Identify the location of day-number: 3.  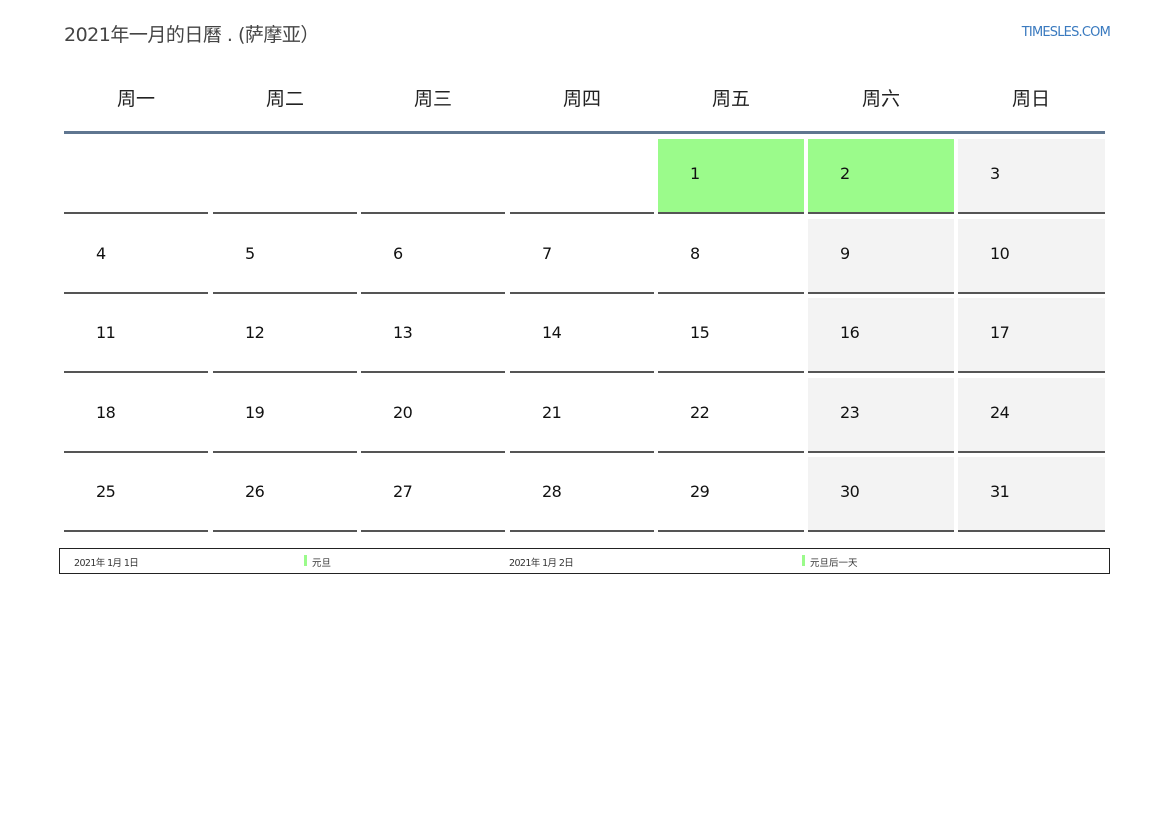
(995, 173).